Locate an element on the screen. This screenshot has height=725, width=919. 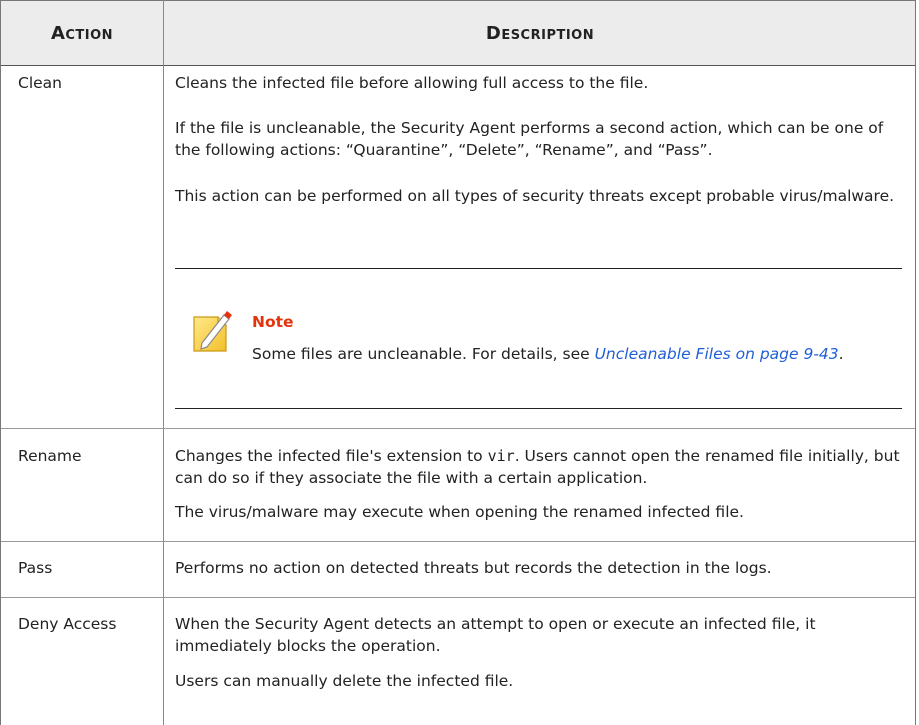
row-rename-action: Rename is located at coordinates (50, 456).